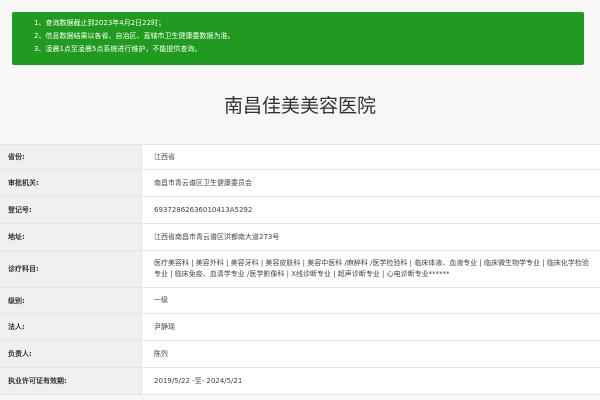 This screenshot has width=600, height=400. Describe the element at coordinates (71, 327) in the screenshot. I see `row-label: 法人:` at that location.